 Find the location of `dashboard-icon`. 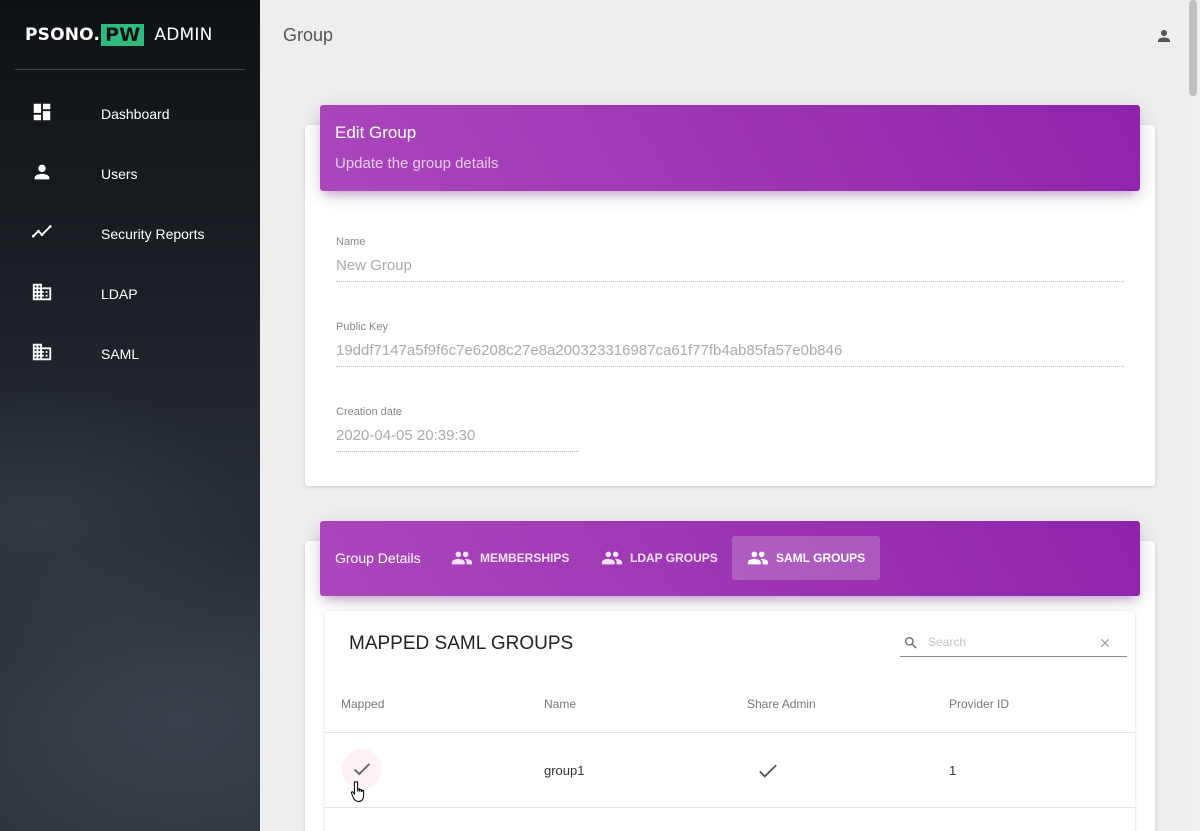

dashboard-icon is located at coordinates (42, 112).